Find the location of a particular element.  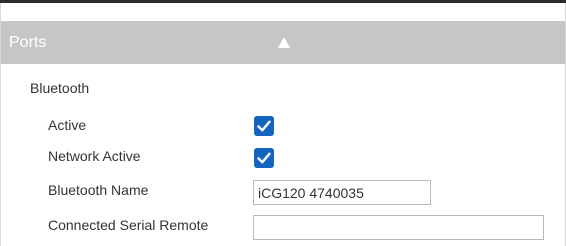

section-title: Ports is located at coordinates (28, 42).